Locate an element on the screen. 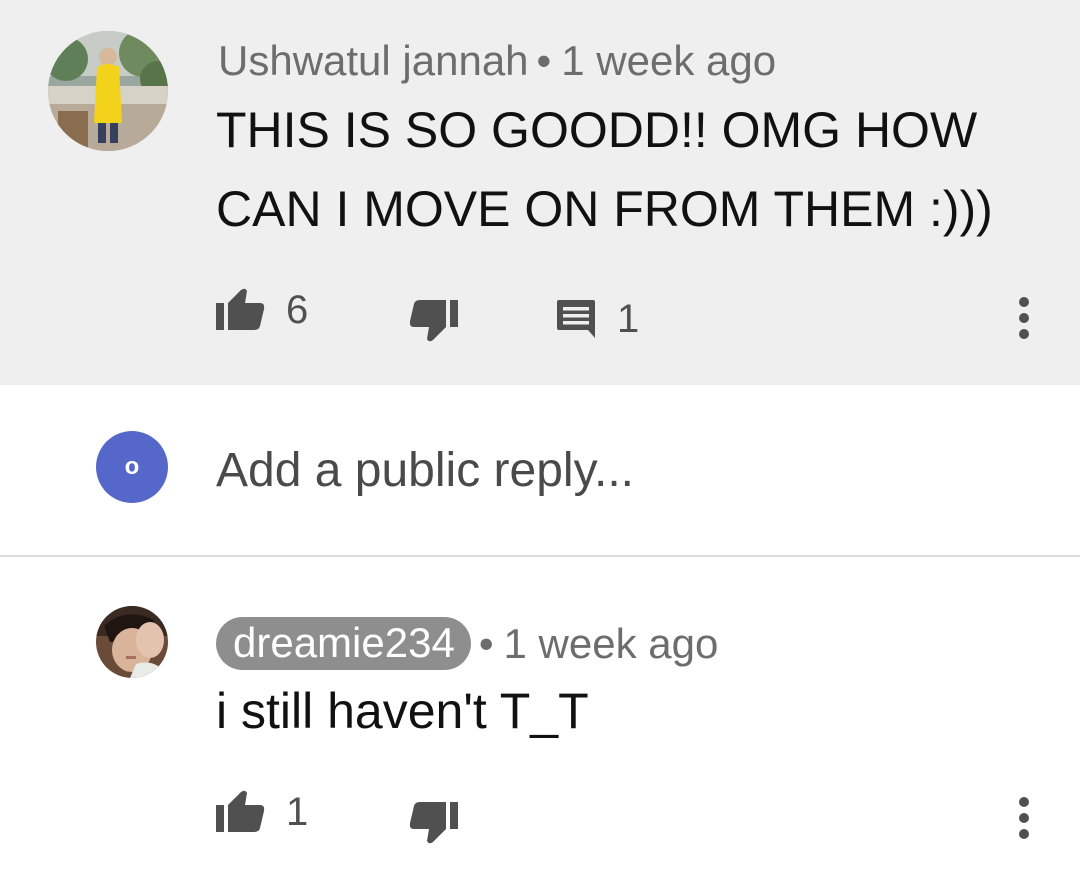 This screenshot has height=883, width=1080. reply-count: 1 is located at coordinates (628, 319).